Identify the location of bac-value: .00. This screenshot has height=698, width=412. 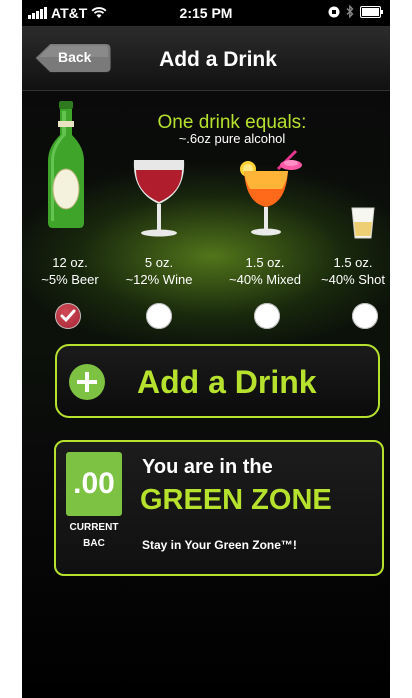
(94, 484).